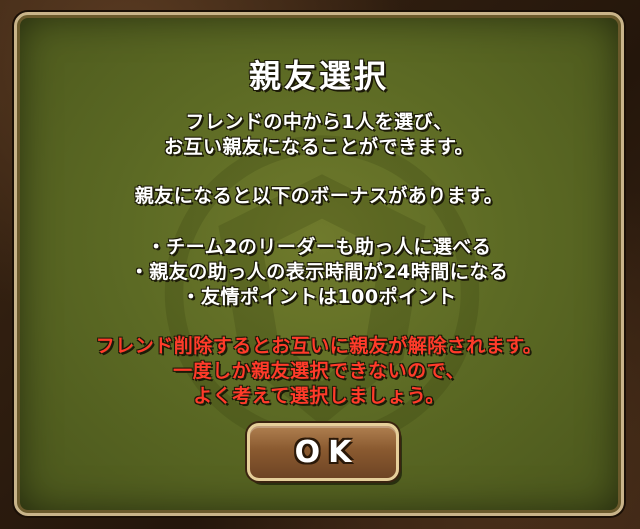 This screenshot has height=529, width=640. Describe the element at coordinates (319, 147) in the screenshot. I see `intro-line: お互い親友になることができます。` at that location.